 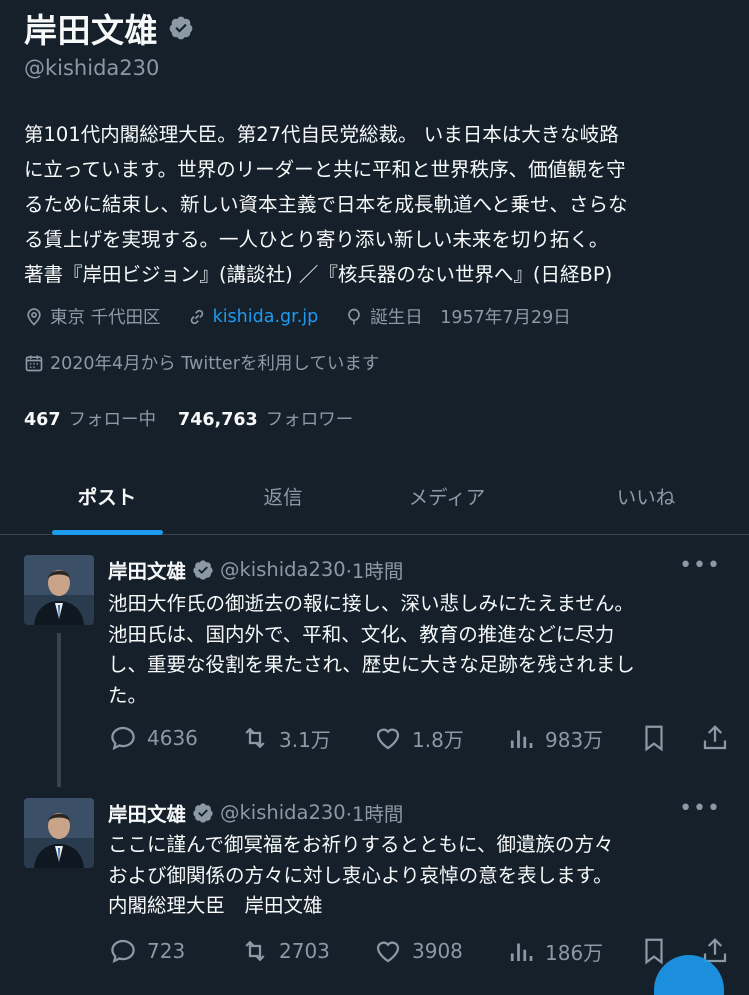 I want to click on profile-meta-row: 東京 千代田区 kishida.gr.jp 誕生日 1957年7月29日, so click(x=310, y=316).